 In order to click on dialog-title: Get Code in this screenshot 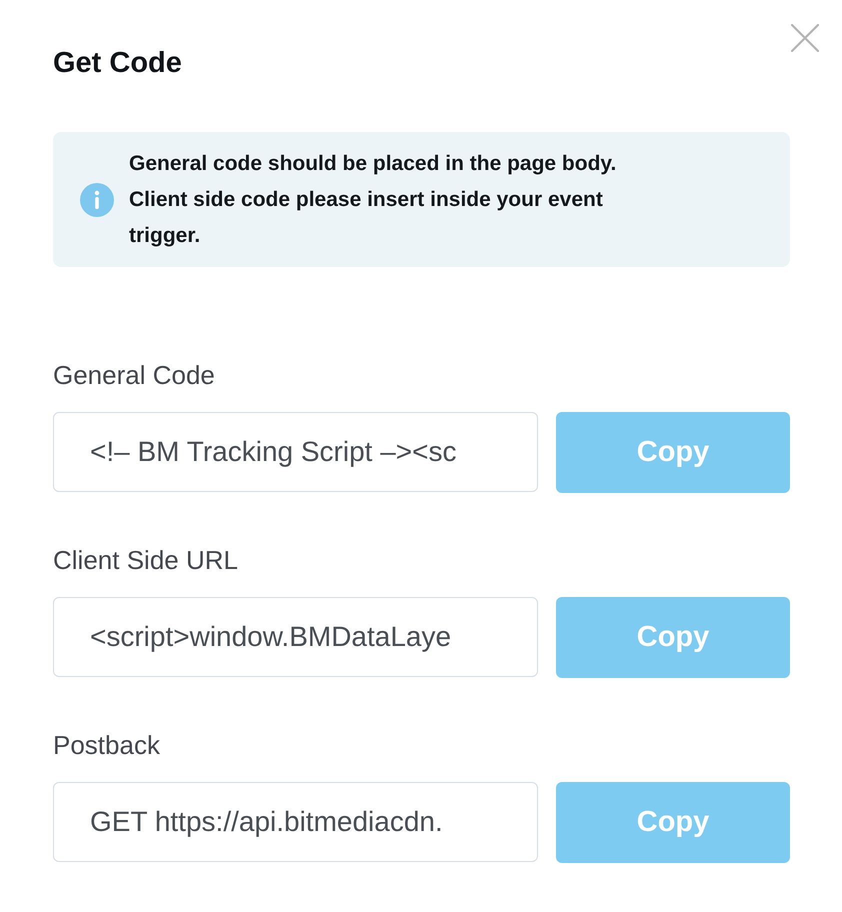, I will do `click(118, 63)`.